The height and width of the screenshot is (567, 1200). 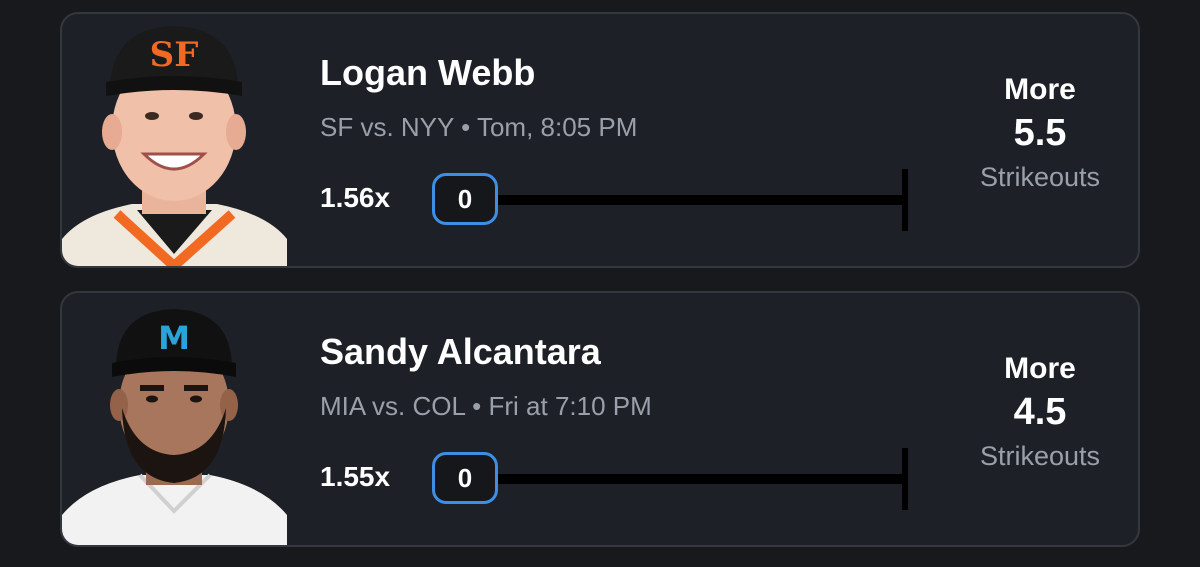 I want to click on payout-multiplier: 1.55x, so click(x=355, y=476).